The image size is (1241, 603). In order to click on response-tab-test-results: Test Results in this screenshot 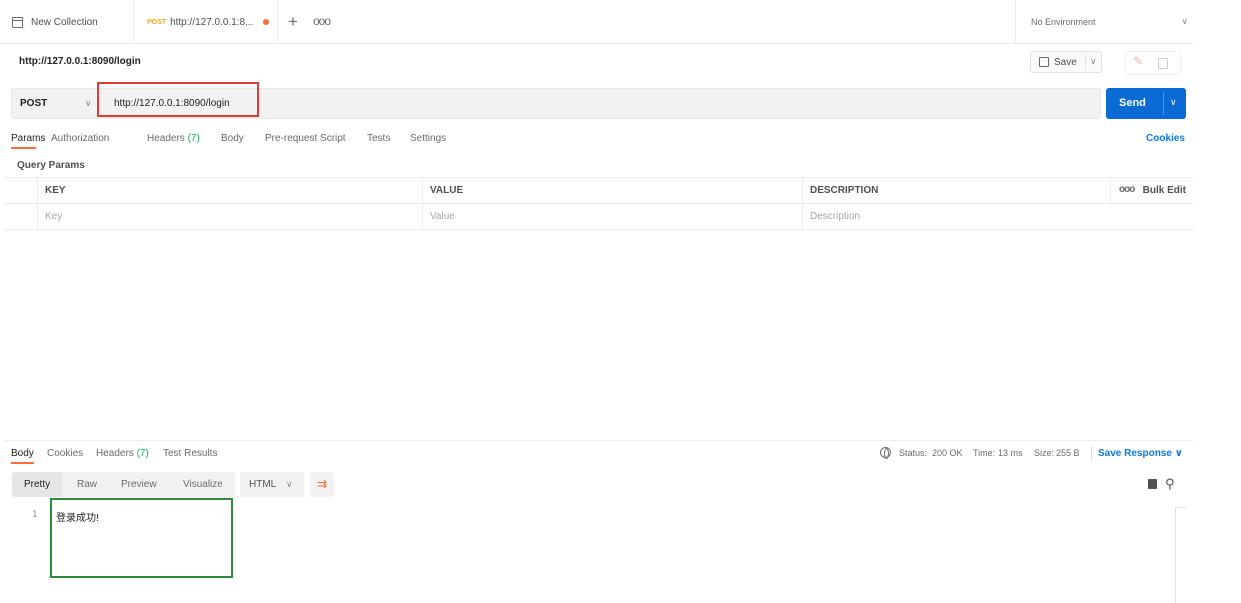, I will do `click(190, 453)`.